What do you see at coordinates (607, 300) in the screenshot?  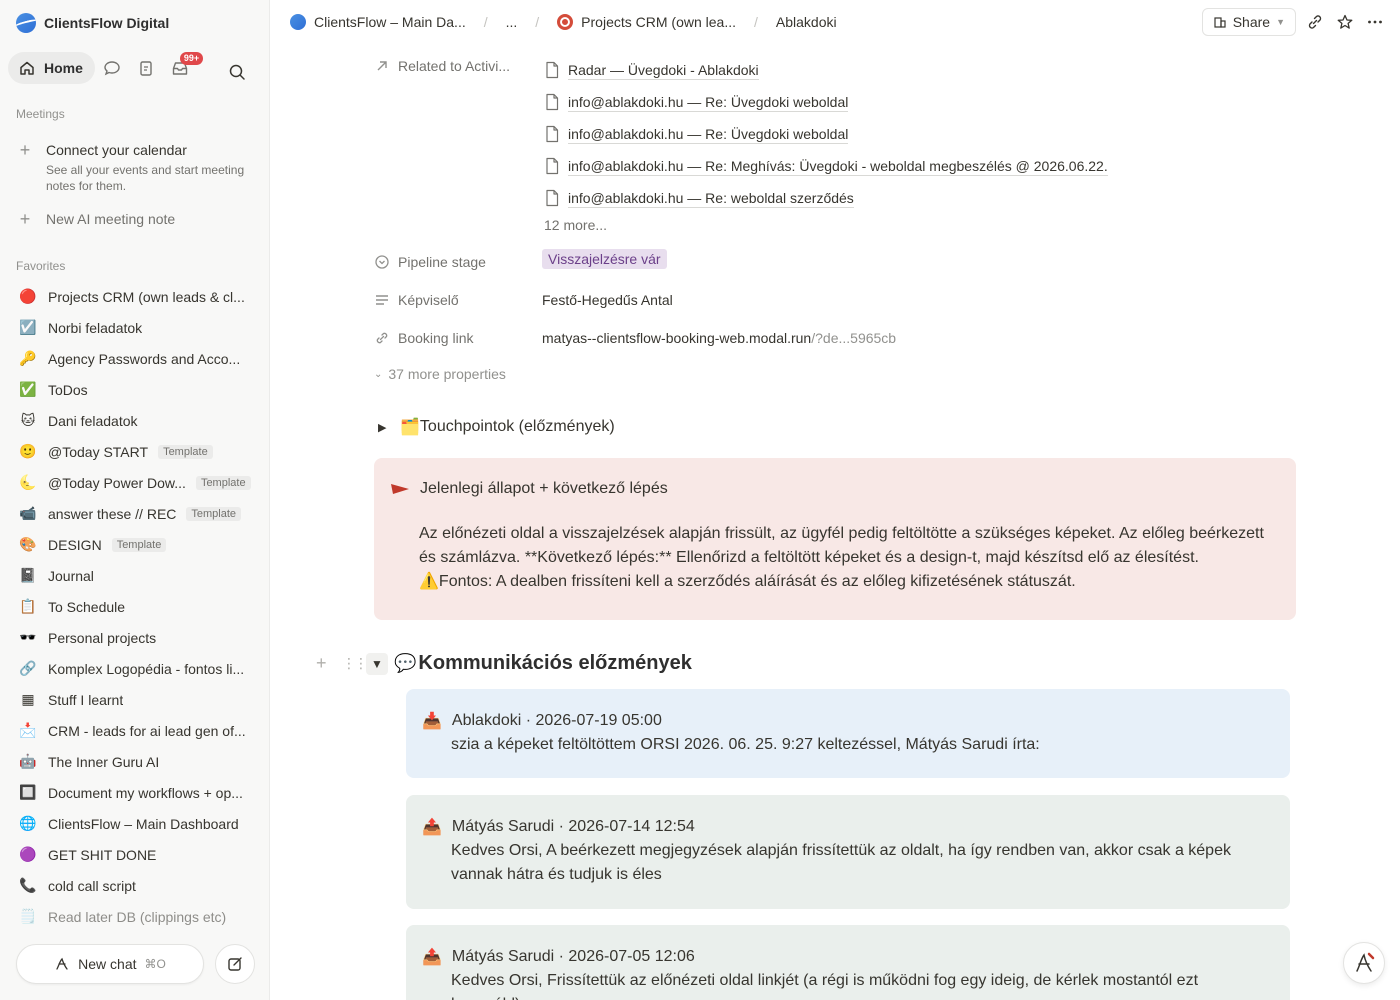 I see `rep-value: Festő-Hegedűs Antal` at bounding box center [607, 300].